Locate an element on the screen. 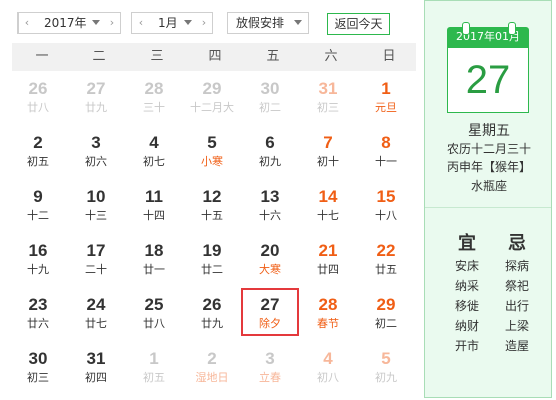 The image size is (556, 400). lunar-label: 二十 is located at coordinates (96, 269).